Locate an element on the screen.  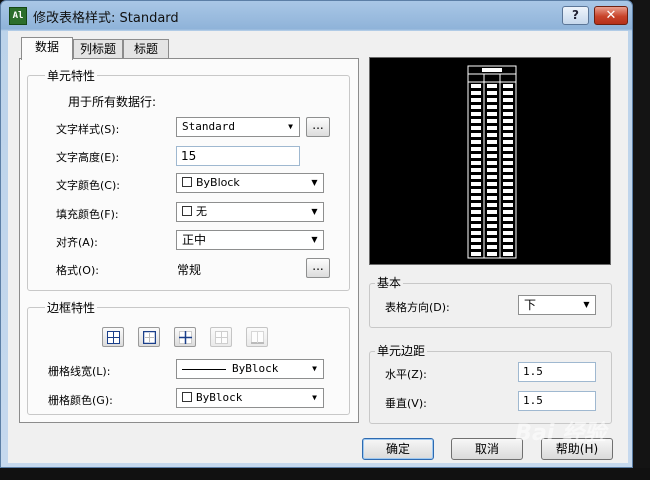
direction-select: 下 ▼ is located at coordinates (557, 305).